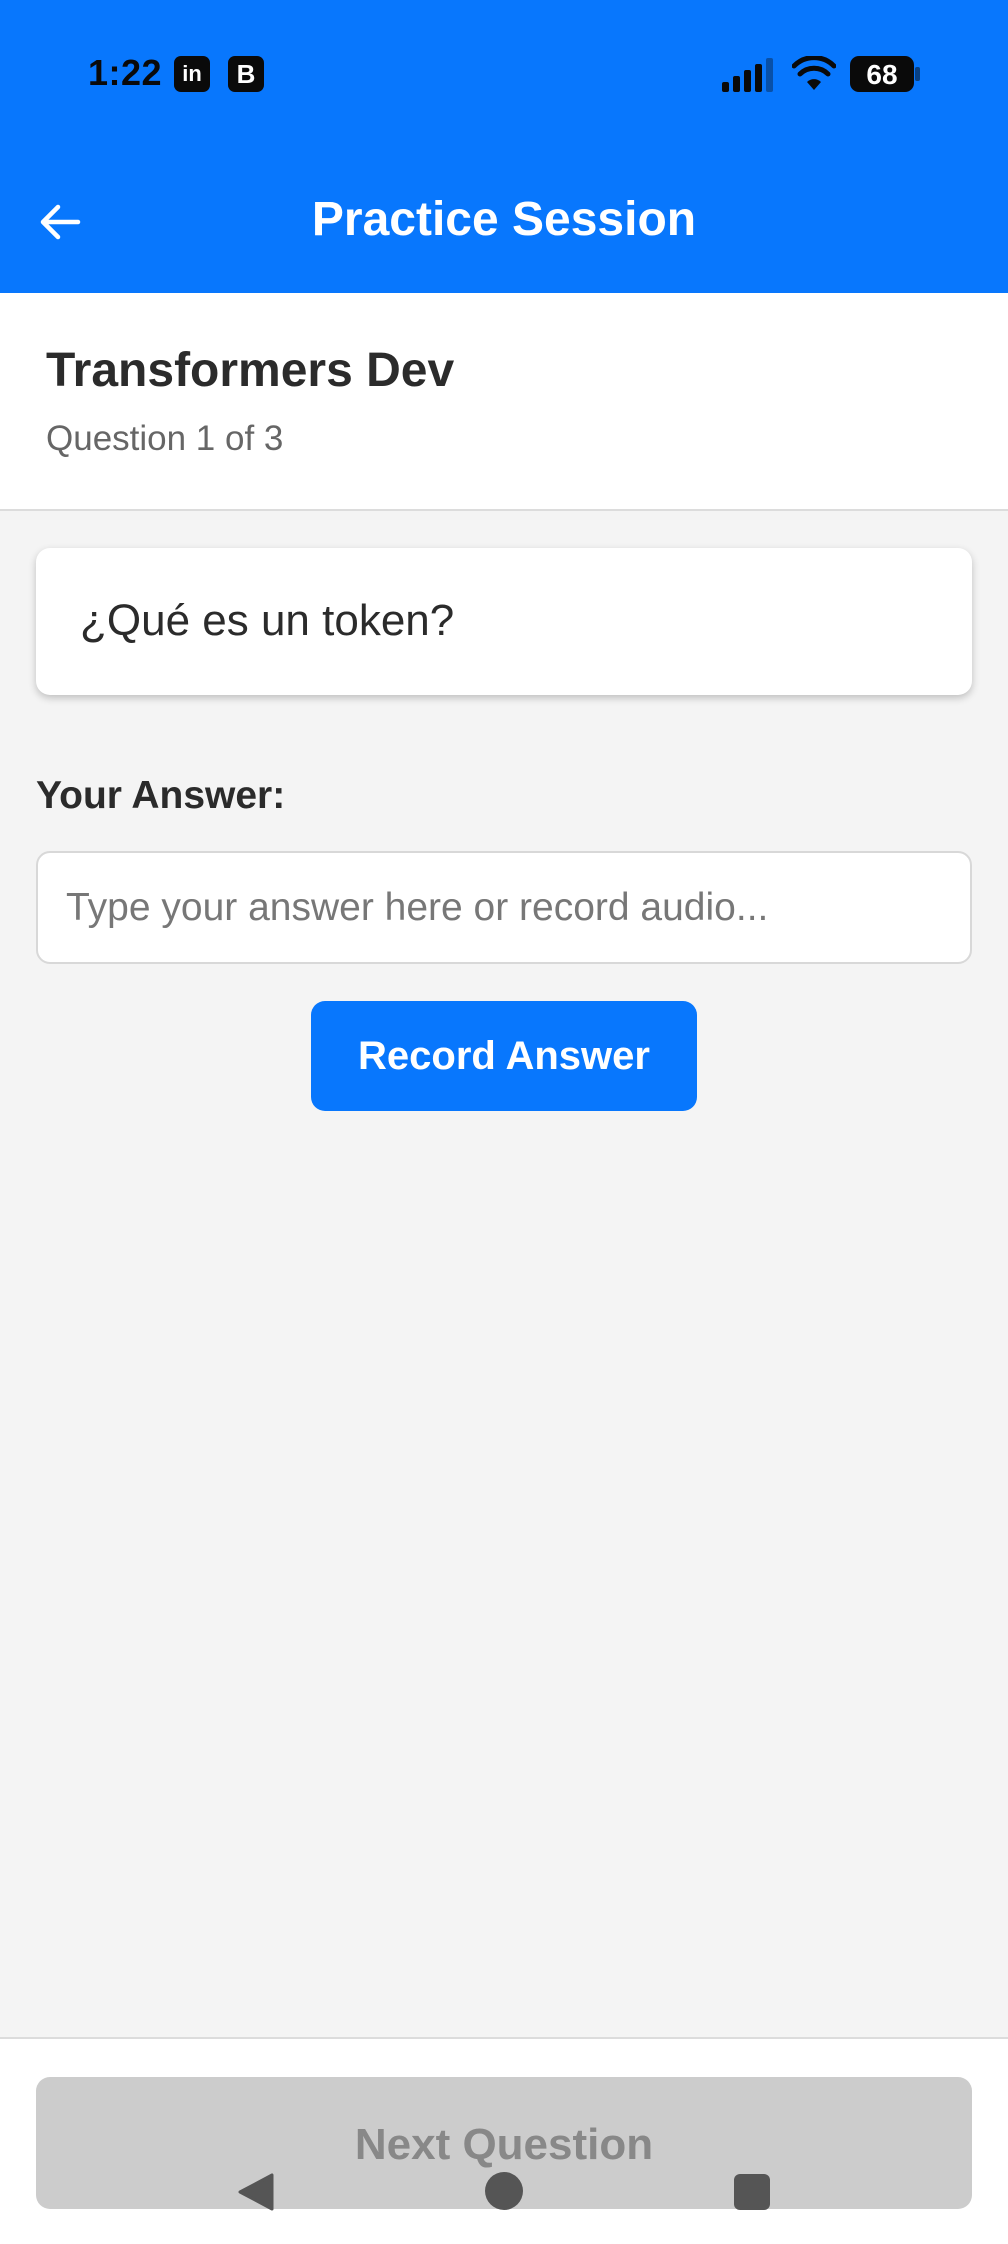  I want to click on page-title: Practice Session, so click(504, 219).